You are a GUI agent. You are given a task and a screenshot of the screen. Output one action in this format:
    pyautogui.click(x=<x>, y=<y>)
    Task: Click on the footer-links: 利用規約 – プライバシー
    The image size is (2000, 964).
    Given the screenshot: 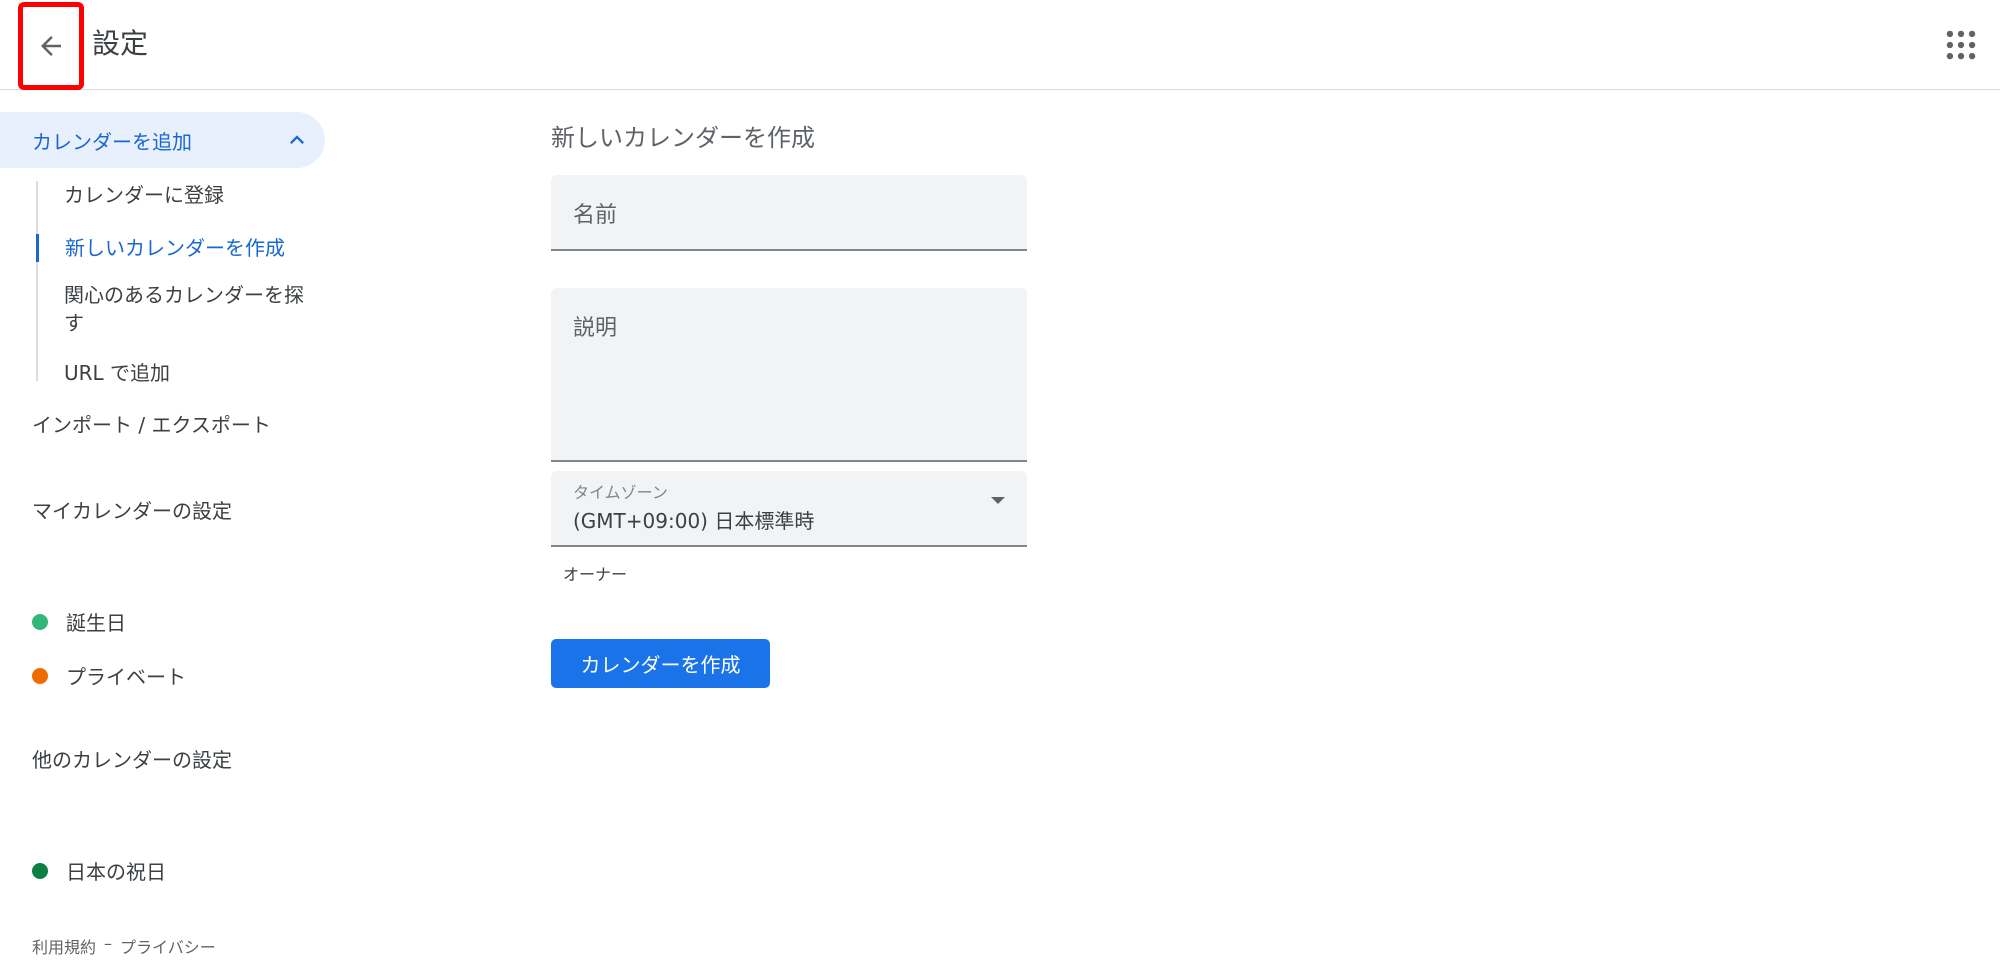 What is the action you would take?
    pyautogui.click(x=124, y=946)
    